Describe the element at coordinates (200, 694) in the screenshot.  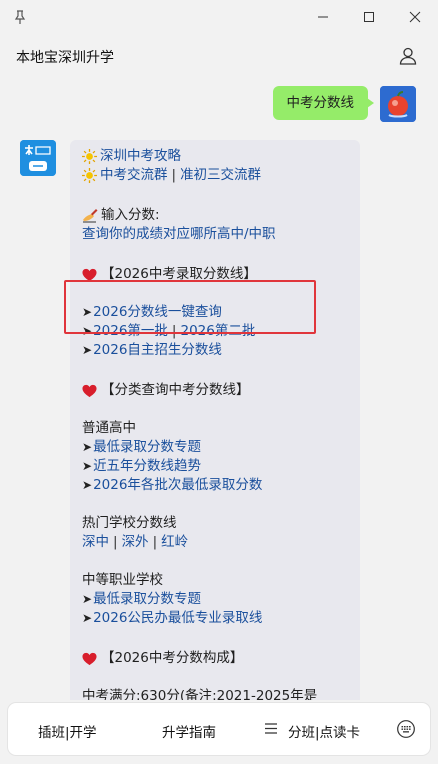
I see `score-composition-text: 中考满分:630分(备注:2021-2025年是` at that location.